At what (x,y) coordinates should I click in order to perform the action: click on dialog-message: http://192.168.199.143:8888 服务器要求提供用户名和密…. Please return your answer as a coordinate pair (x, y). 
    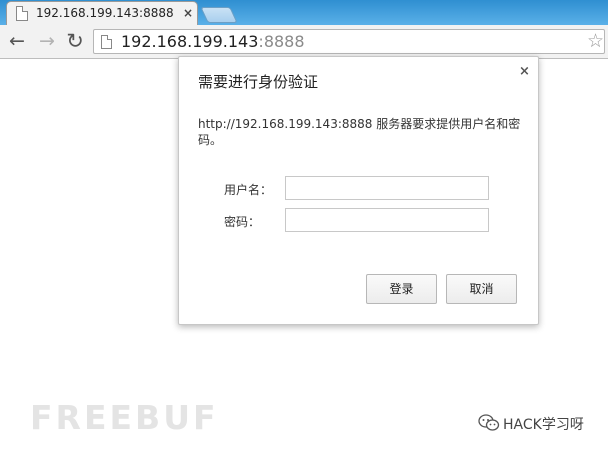
    Looking at the image, I should click on (359, 132).